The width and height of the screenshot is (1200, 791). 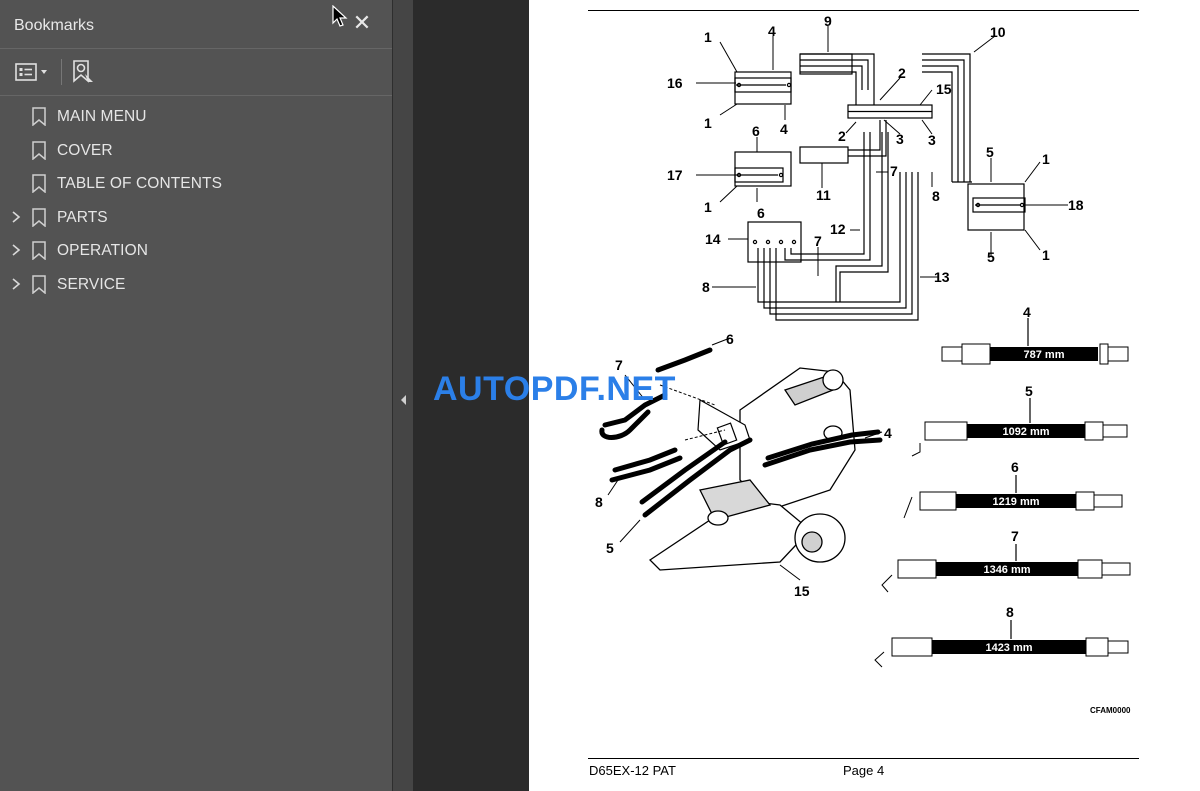 What do you see at coordinates (196, 117) in the screenshot?
I see `bookmark-main-menu: MAIN MENU` at bounding box center [196, 117].